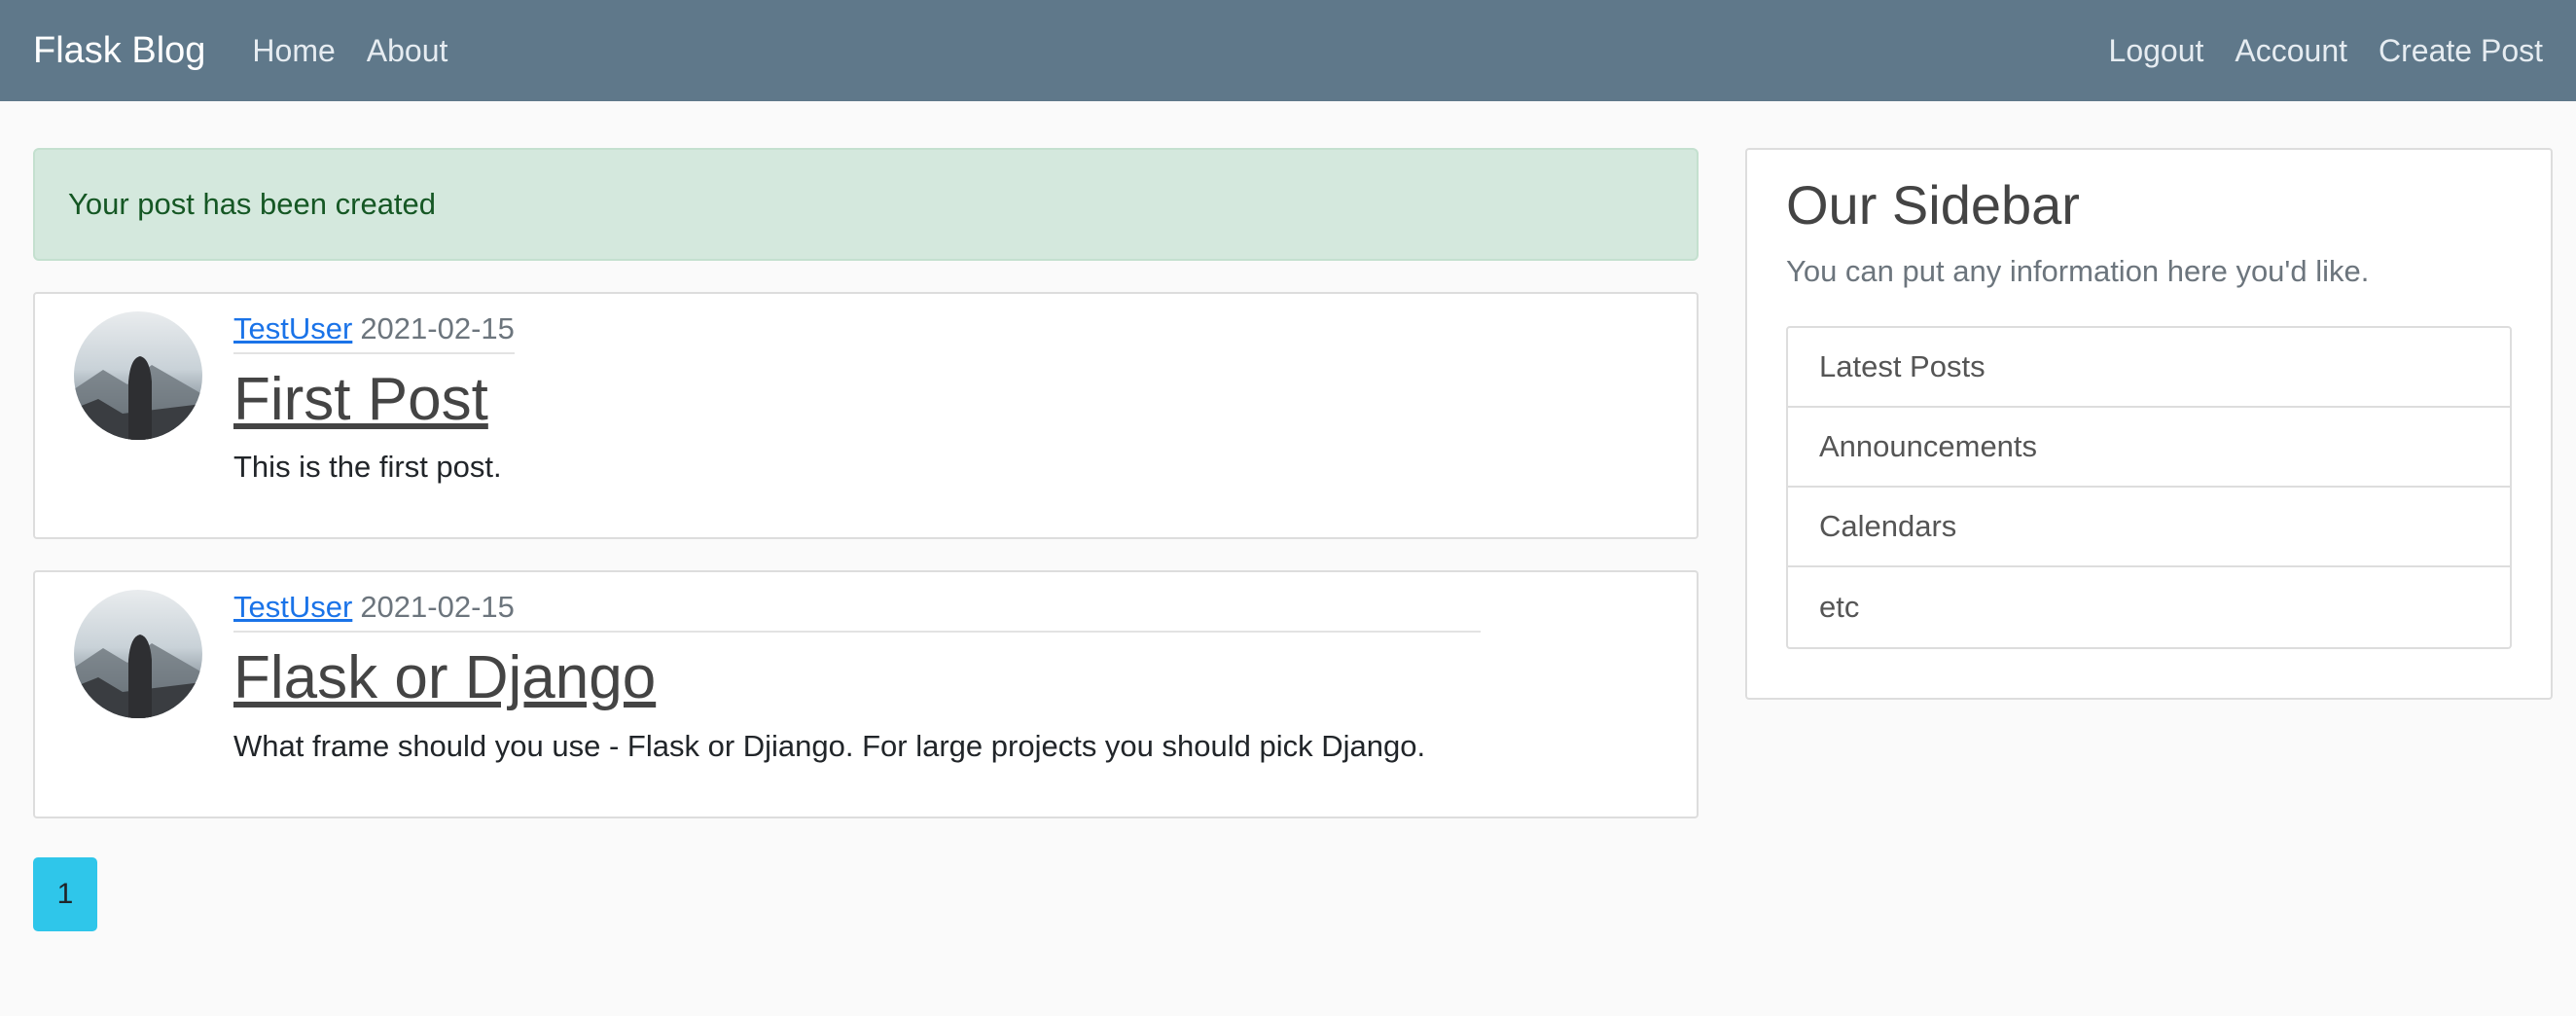 This screenshot has width=2576, height=1016. I want to click on nav-left-links: Home About, so click(365, 51).